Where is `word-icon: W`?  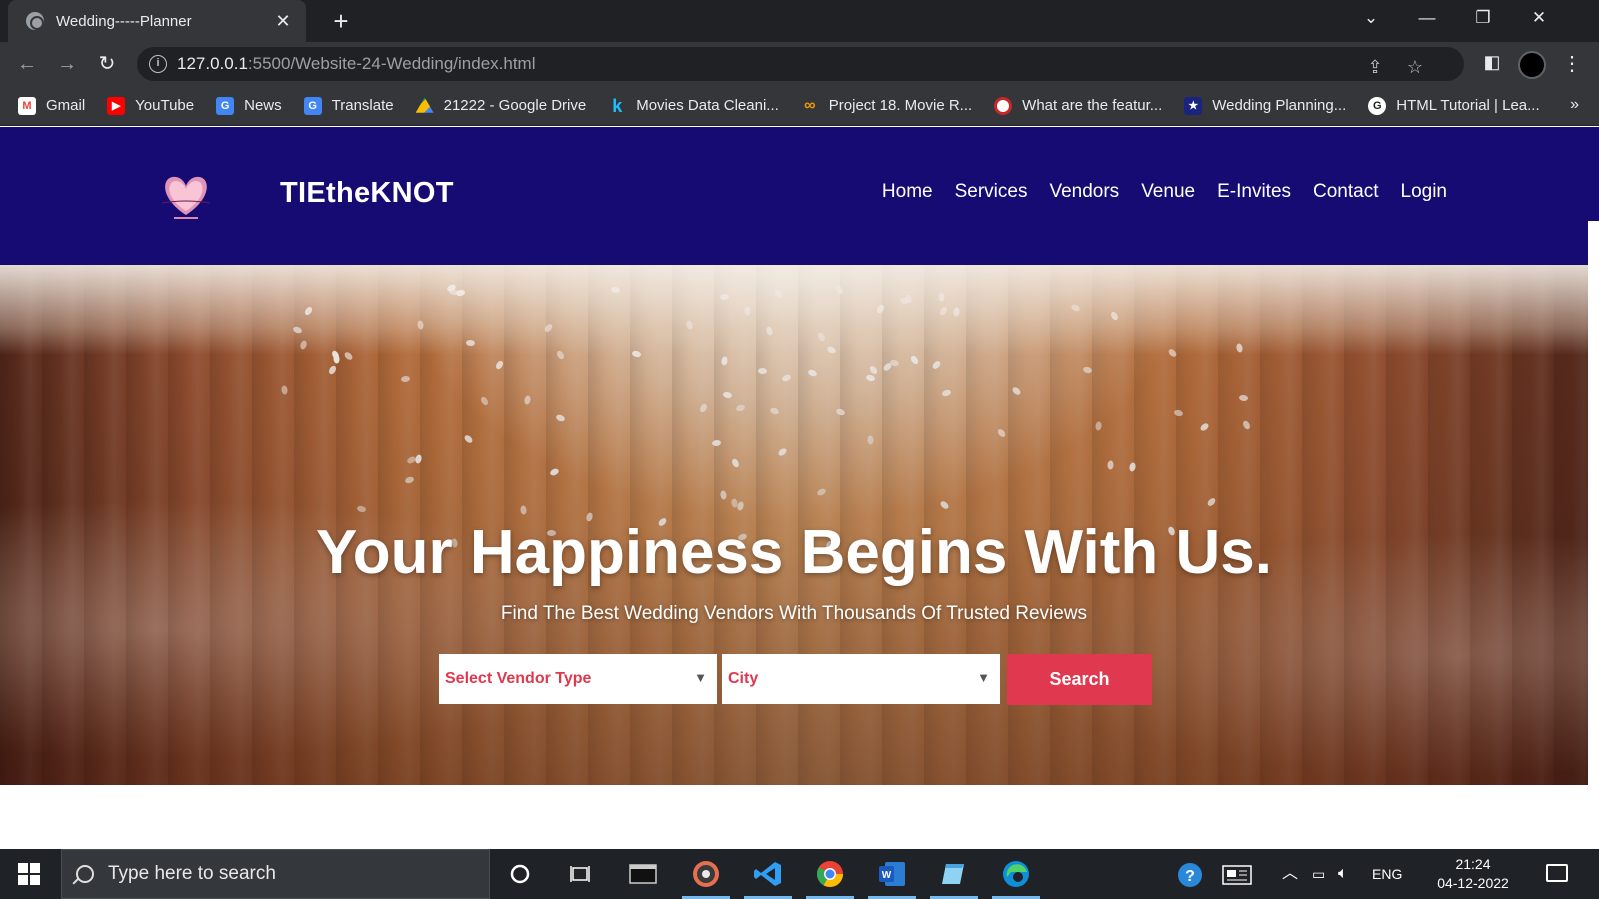 word-icon: W is located at coordinates (892, 878).